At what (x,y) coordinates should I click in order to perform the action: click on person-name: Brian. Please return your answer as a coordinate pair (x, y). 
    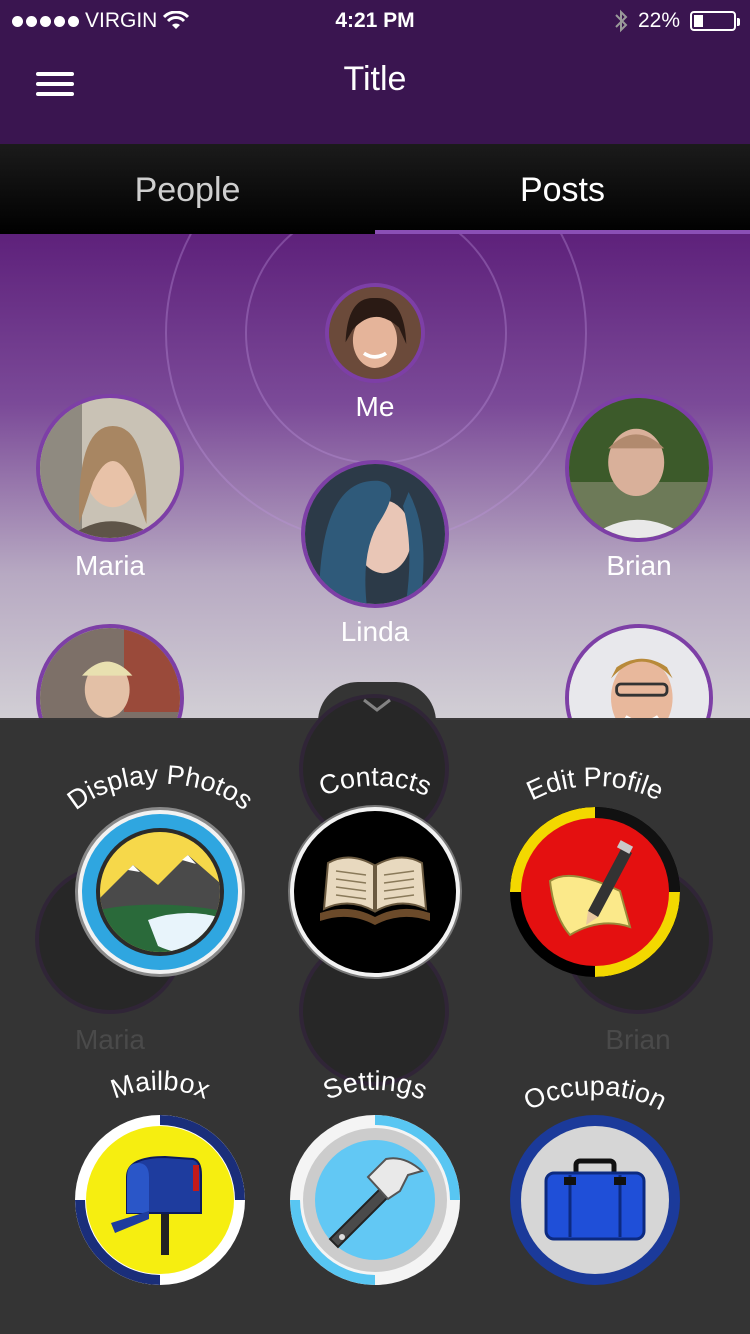
    Looking at the image, I should click on (639, 565).